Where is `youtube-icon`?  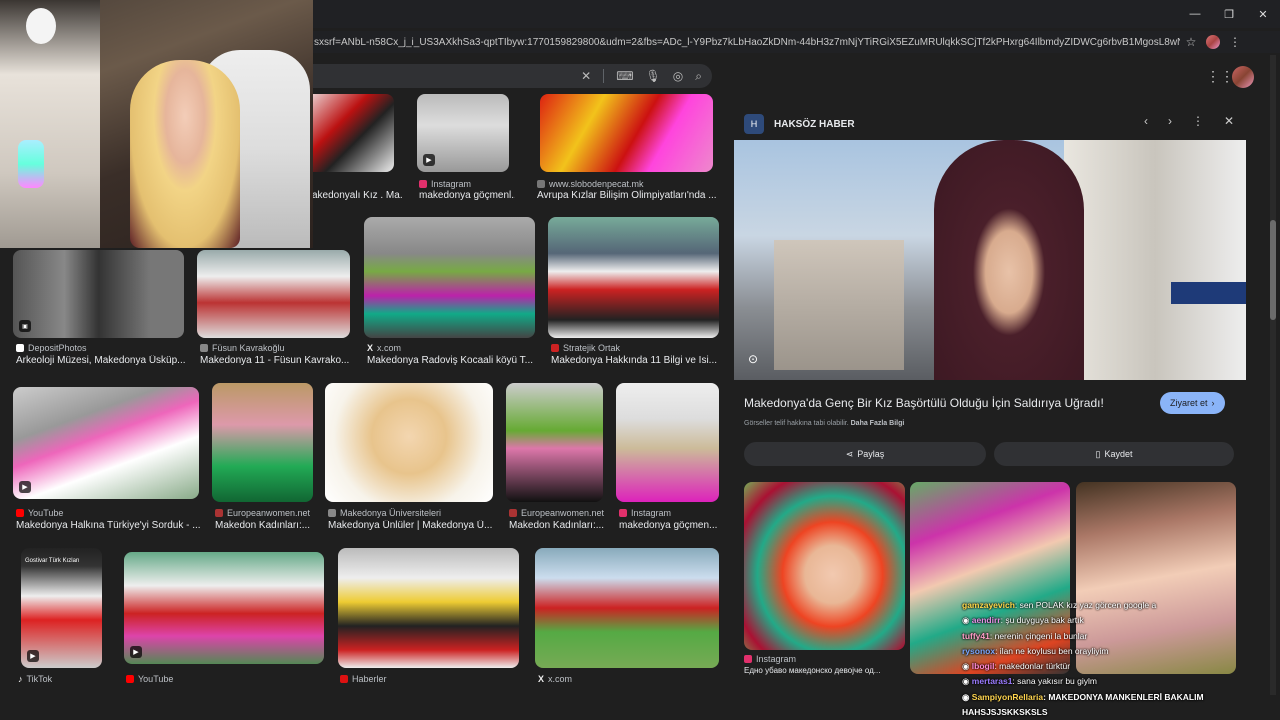 youtube-icon is located at coordinates (20, 513).